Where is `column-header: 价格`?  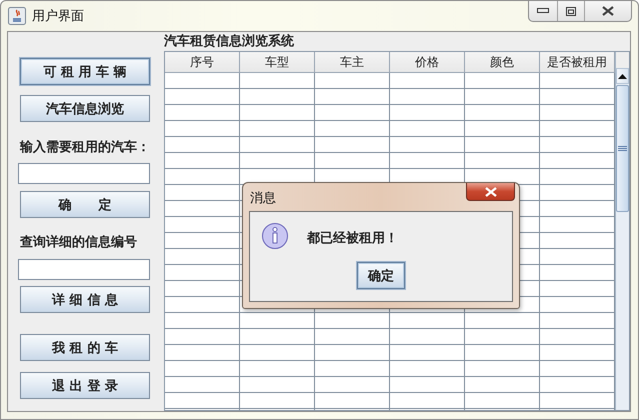 column-header: 价格 is located at coordinates (427, 62).